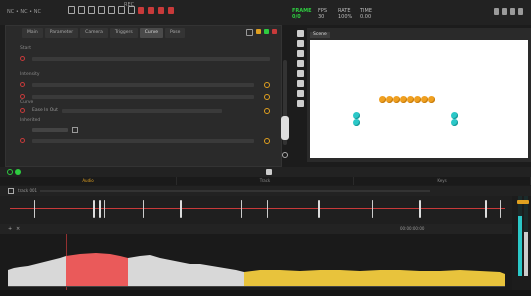  Describe the element at coordinates (129, 5) in the screenshot. I see `record-label: REC` at that location.